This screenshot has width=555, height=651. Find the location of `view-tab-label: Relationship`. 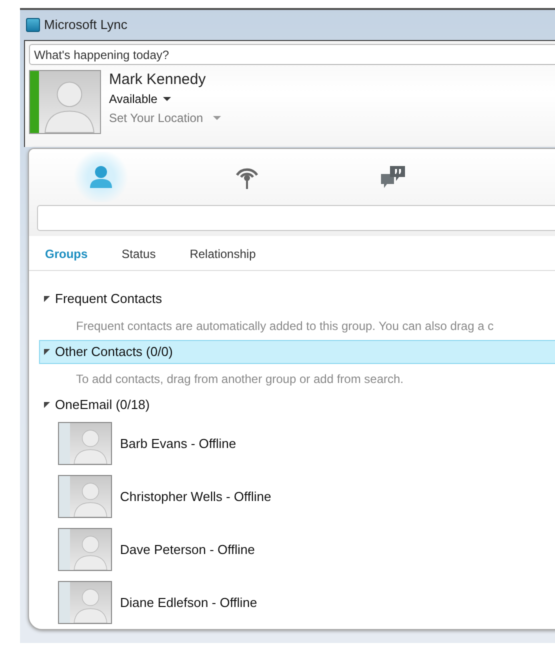

view-tab-label: Relationship is located at coordinates (223, 254).